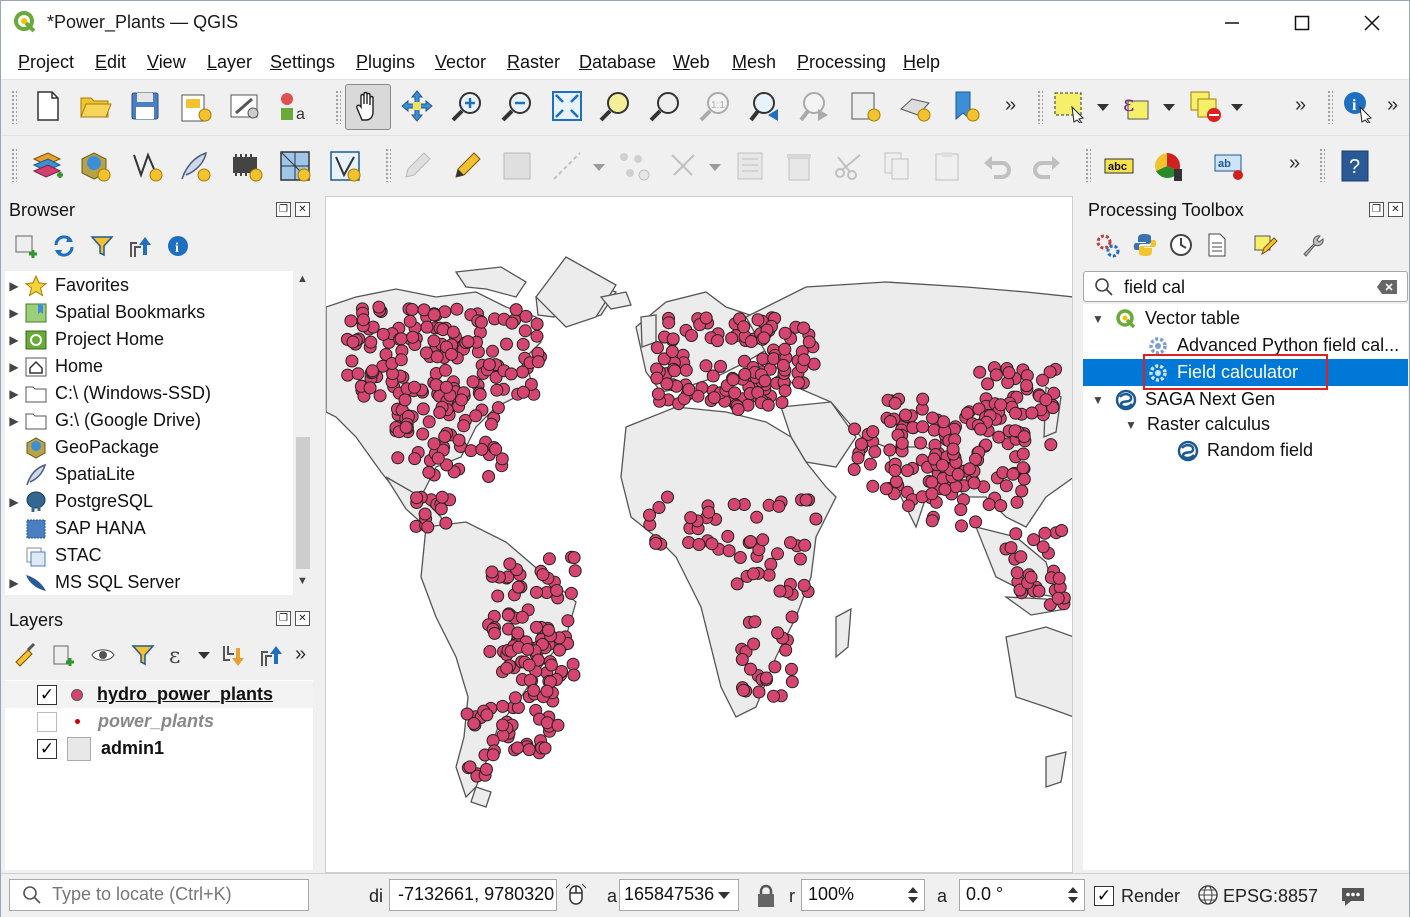 The image size is (1410, 917). Describe the element at coordinates (751, 166) in the screenshot. I see `modify-attributes-button` at that location.